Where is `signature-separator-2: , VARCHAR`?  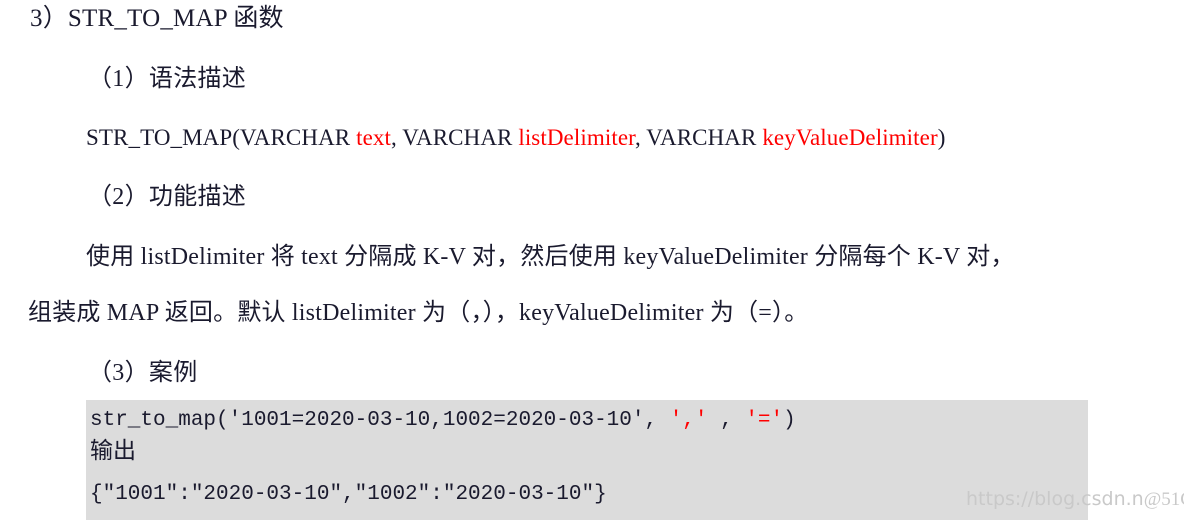 signature-separator-2: , VARCHAR is located at coordinates (698, 137).